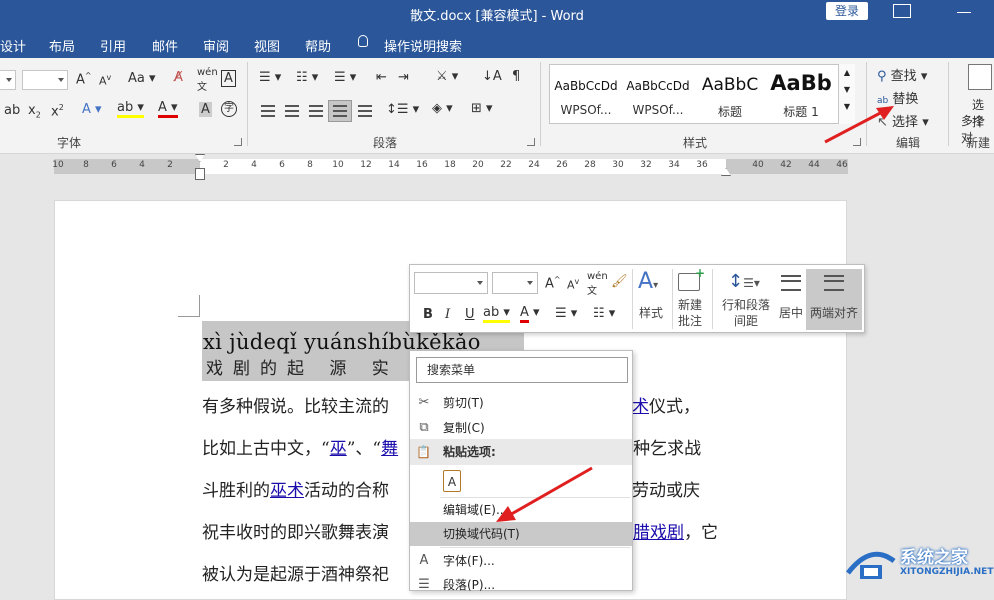  I want to click on text-effects-icon: A ▾, so click(92, 109).